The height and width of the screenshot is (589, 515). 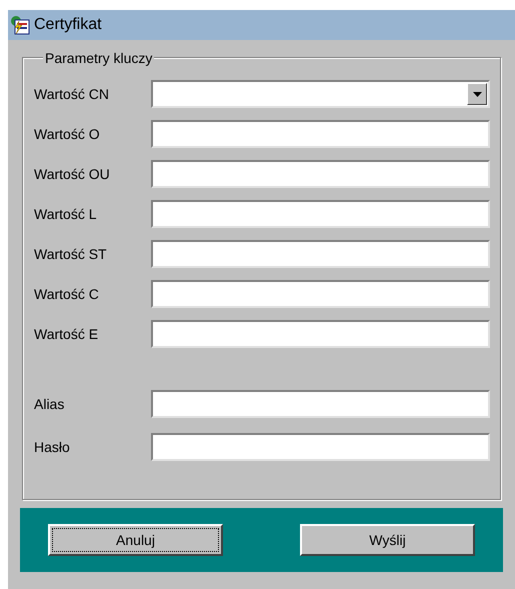 What do you see at coordinates (52, 447) in the screenshot?
I see `field-label: Hasło` at bounding box center [52, 447].